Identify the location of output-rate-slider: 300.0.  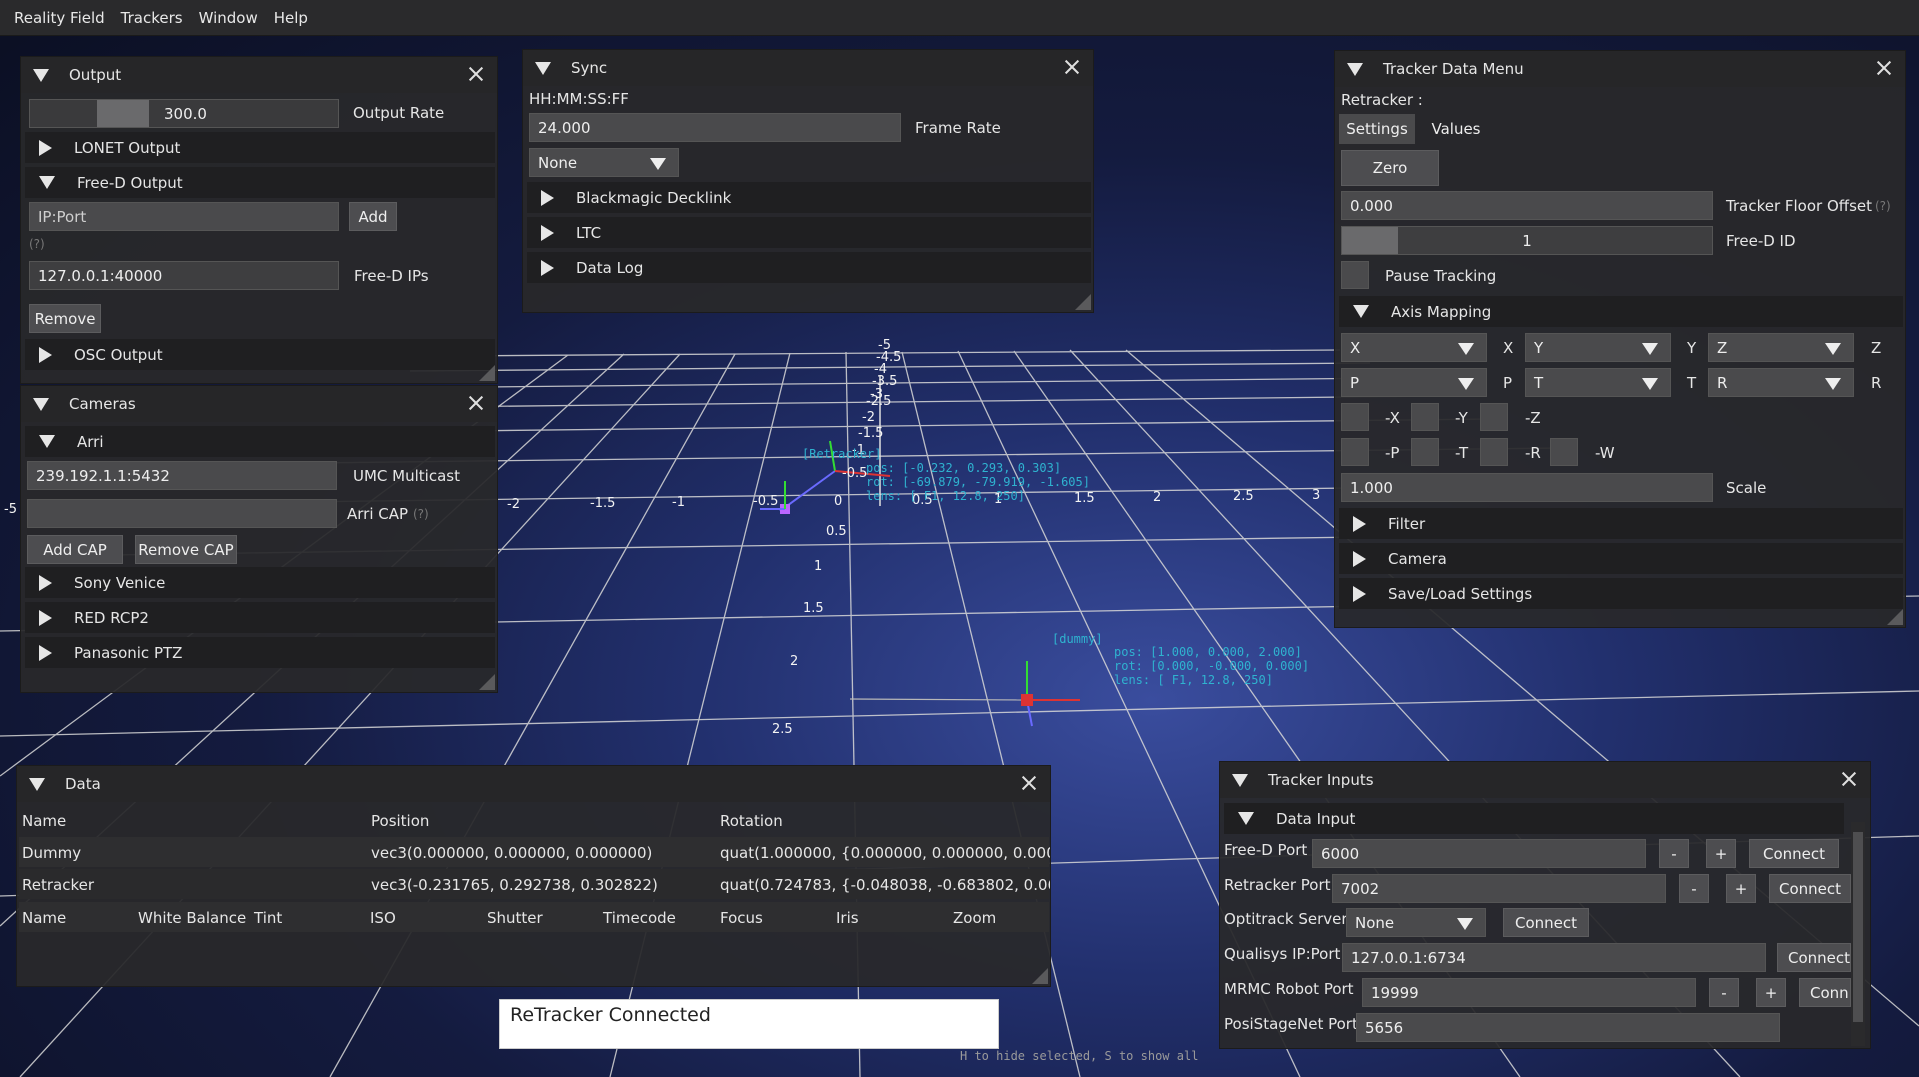
(184, 113).